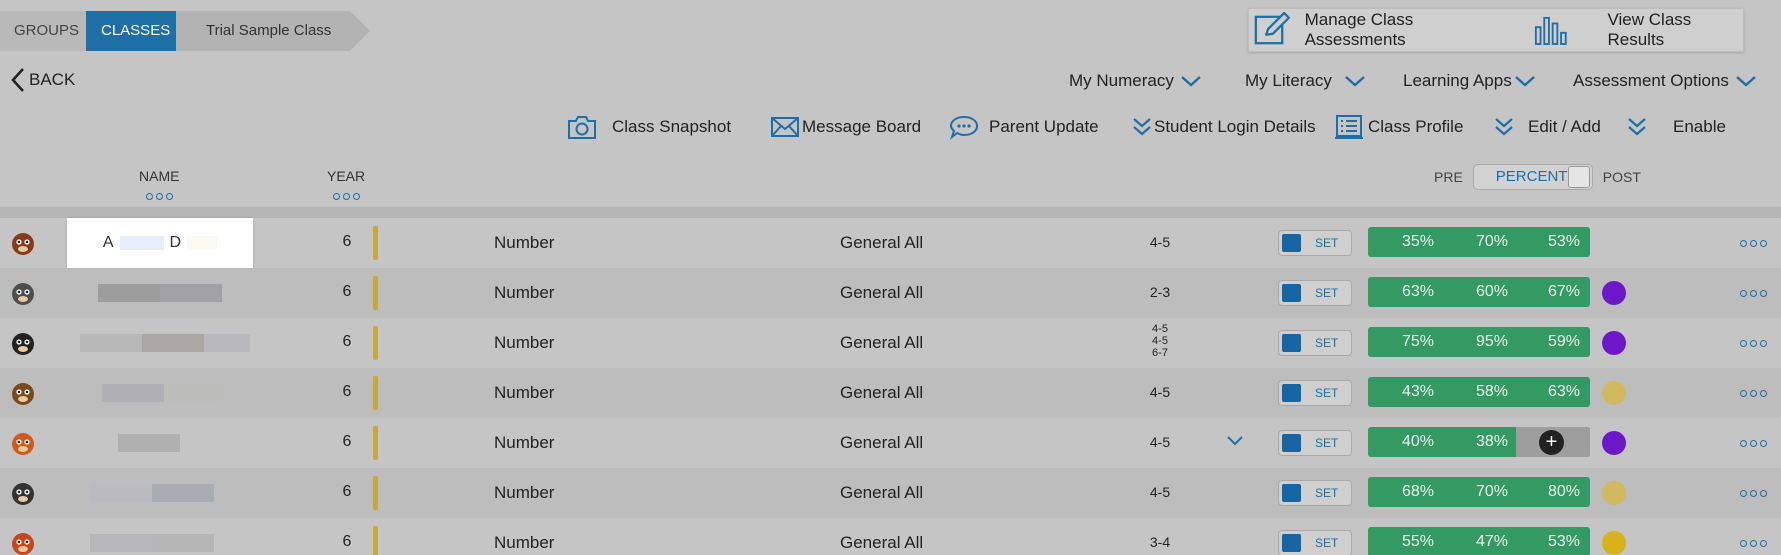 This screenshot has width=1781, height=555. What do you see at coordinates (1416, 126) in the screenshot?
I see `class-profile-label: Class Profile` at bounding box center [1416, 126].